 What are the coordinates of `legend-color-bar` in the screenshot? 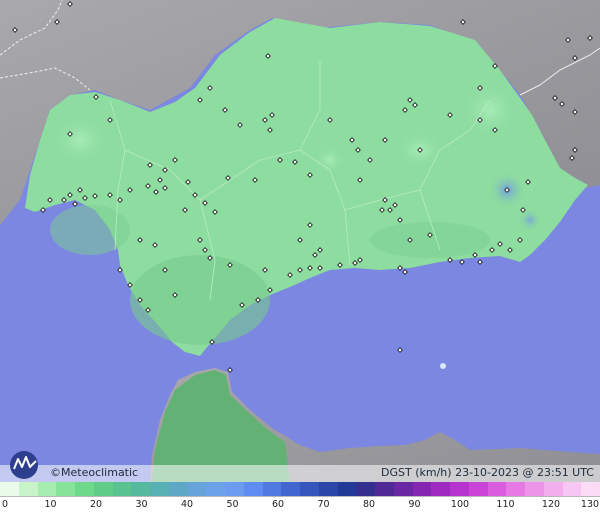 It's located at (300, 489).